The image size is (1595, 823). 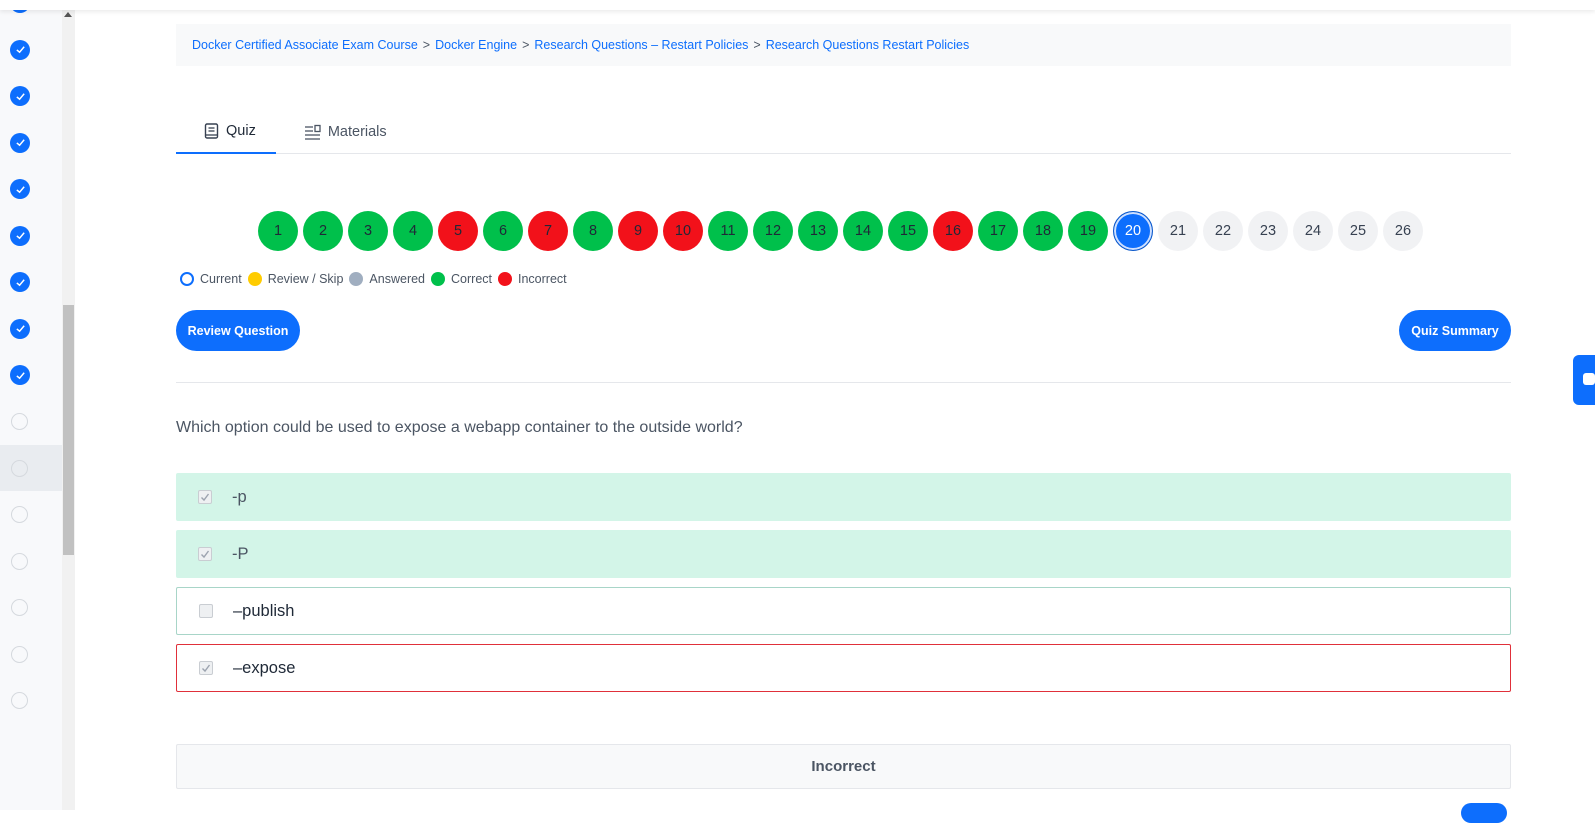 I want to click on answer-option: -p, so click(x=843, y=497).